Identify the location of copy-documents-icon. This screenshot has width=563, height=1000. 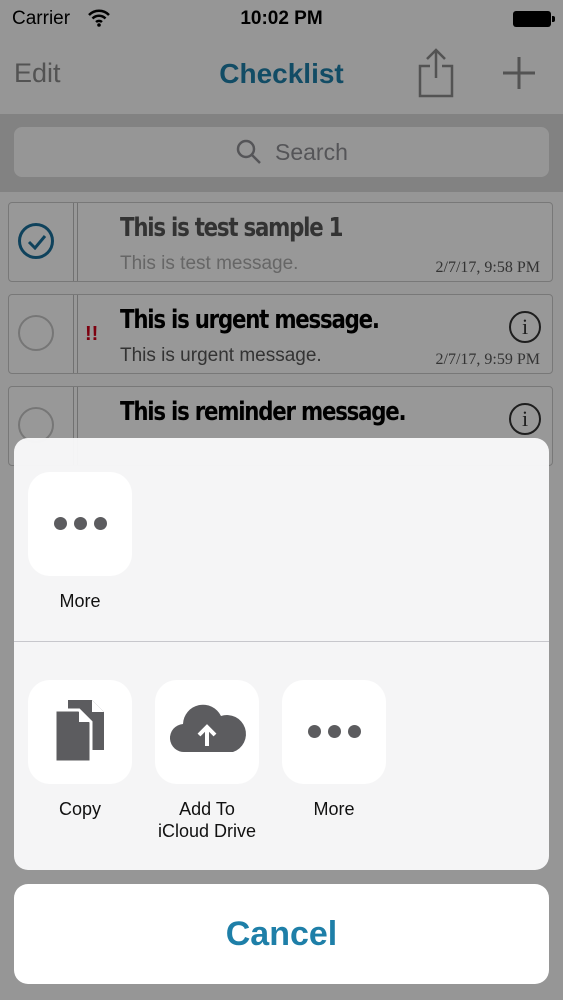
(78, 732).